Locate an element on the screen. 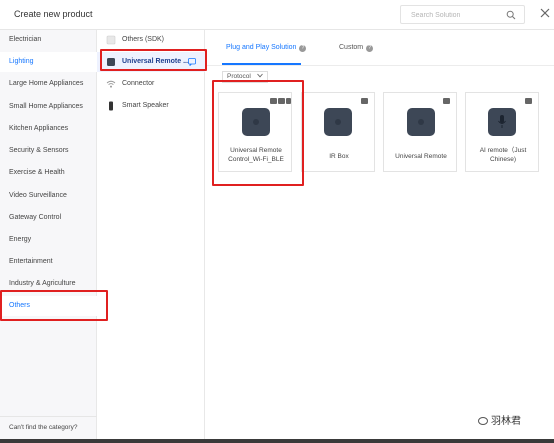  chat-icon is located at coordinates (192, 62).